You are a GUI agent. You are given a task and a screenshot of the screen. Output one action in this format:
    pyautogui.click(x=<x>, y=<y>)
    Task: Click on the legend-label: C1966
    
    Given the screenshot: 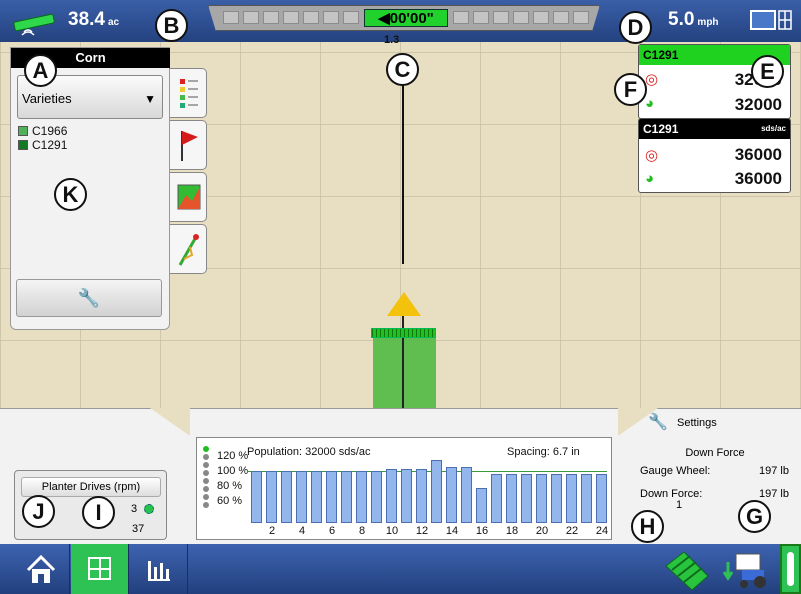 What is the action you would take?
    pyautogui.click(x=50, y=131)
    